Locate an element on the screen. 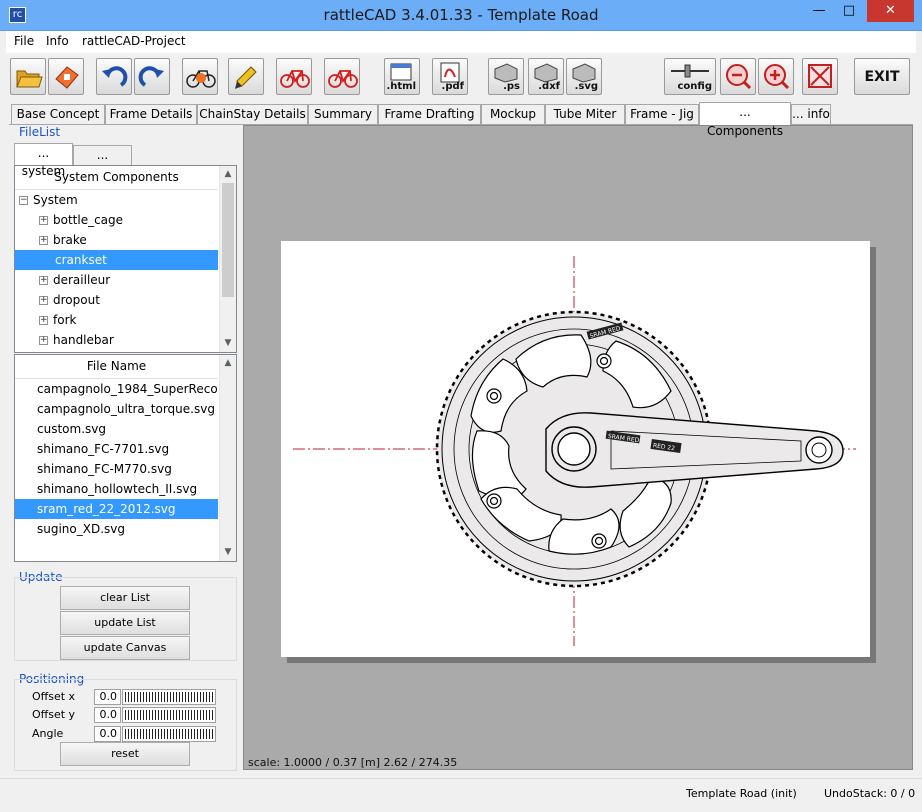 The width and height of the screenshot is (922, 812). tab-frame-drafting: Frame Drafting is located at coordinates (429, 114).